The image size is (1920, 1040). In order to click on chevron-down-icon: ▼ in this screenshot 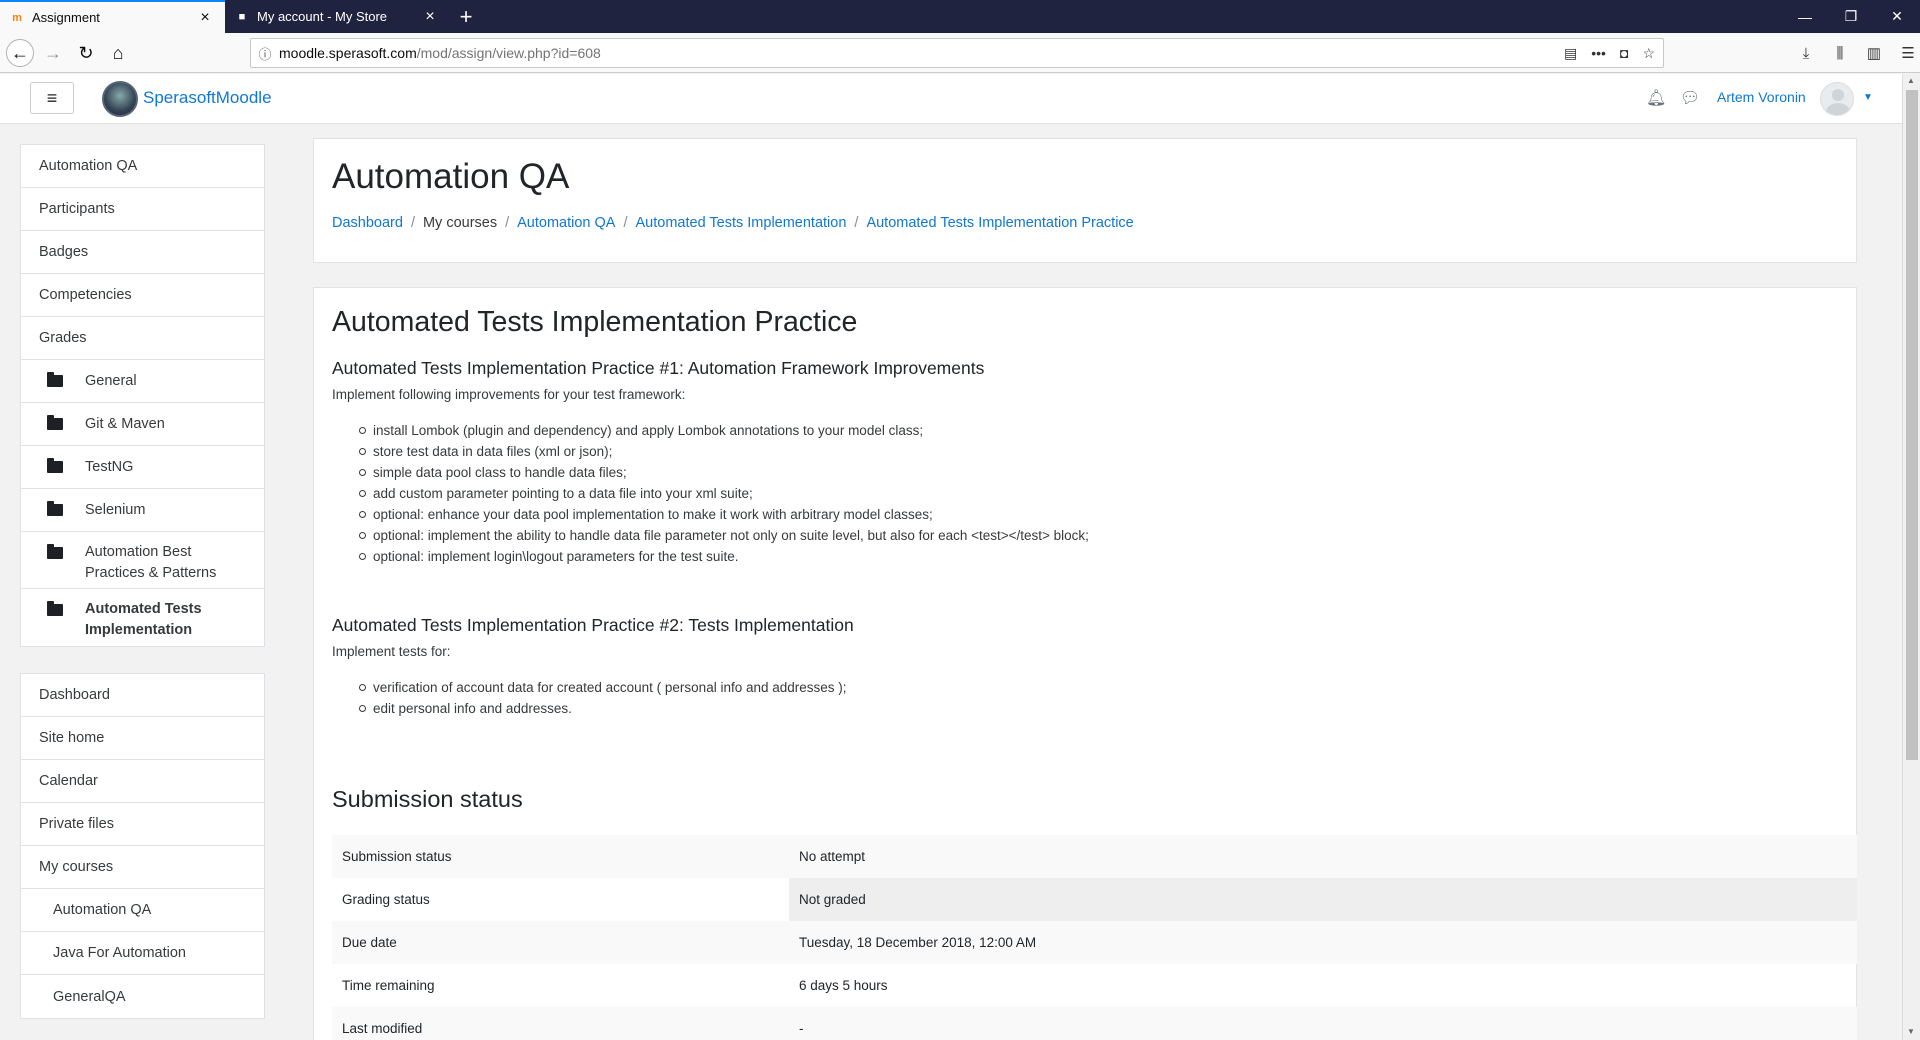, I will do `click(1868, 97)`.